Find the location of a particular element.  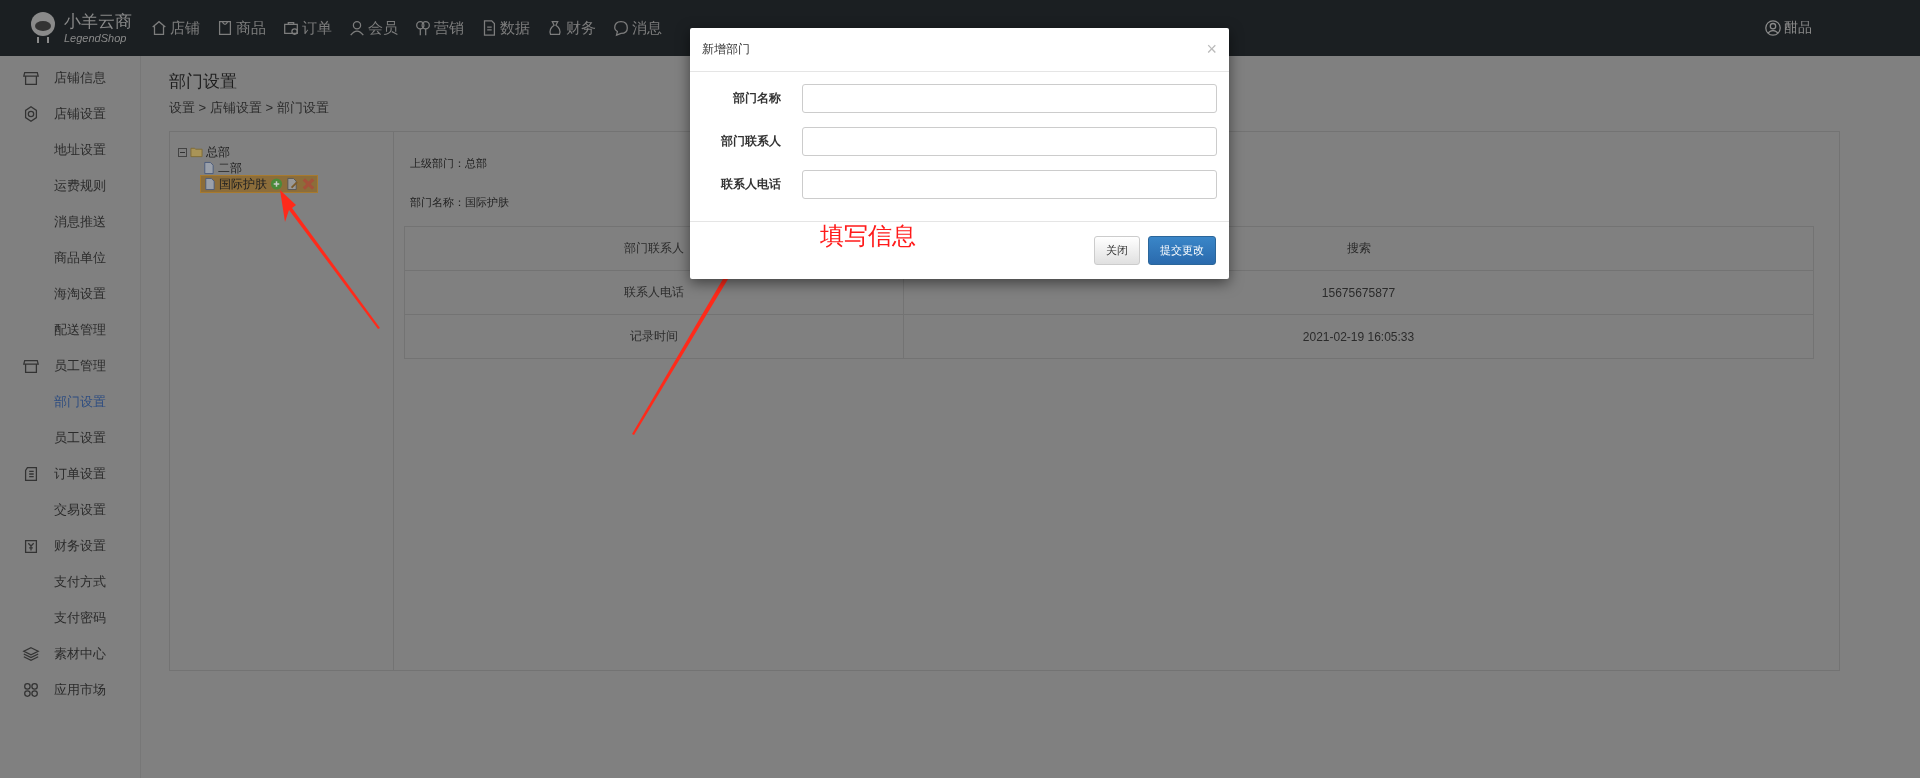

field-label: 部门名称 is located at coordinates (756, 98).